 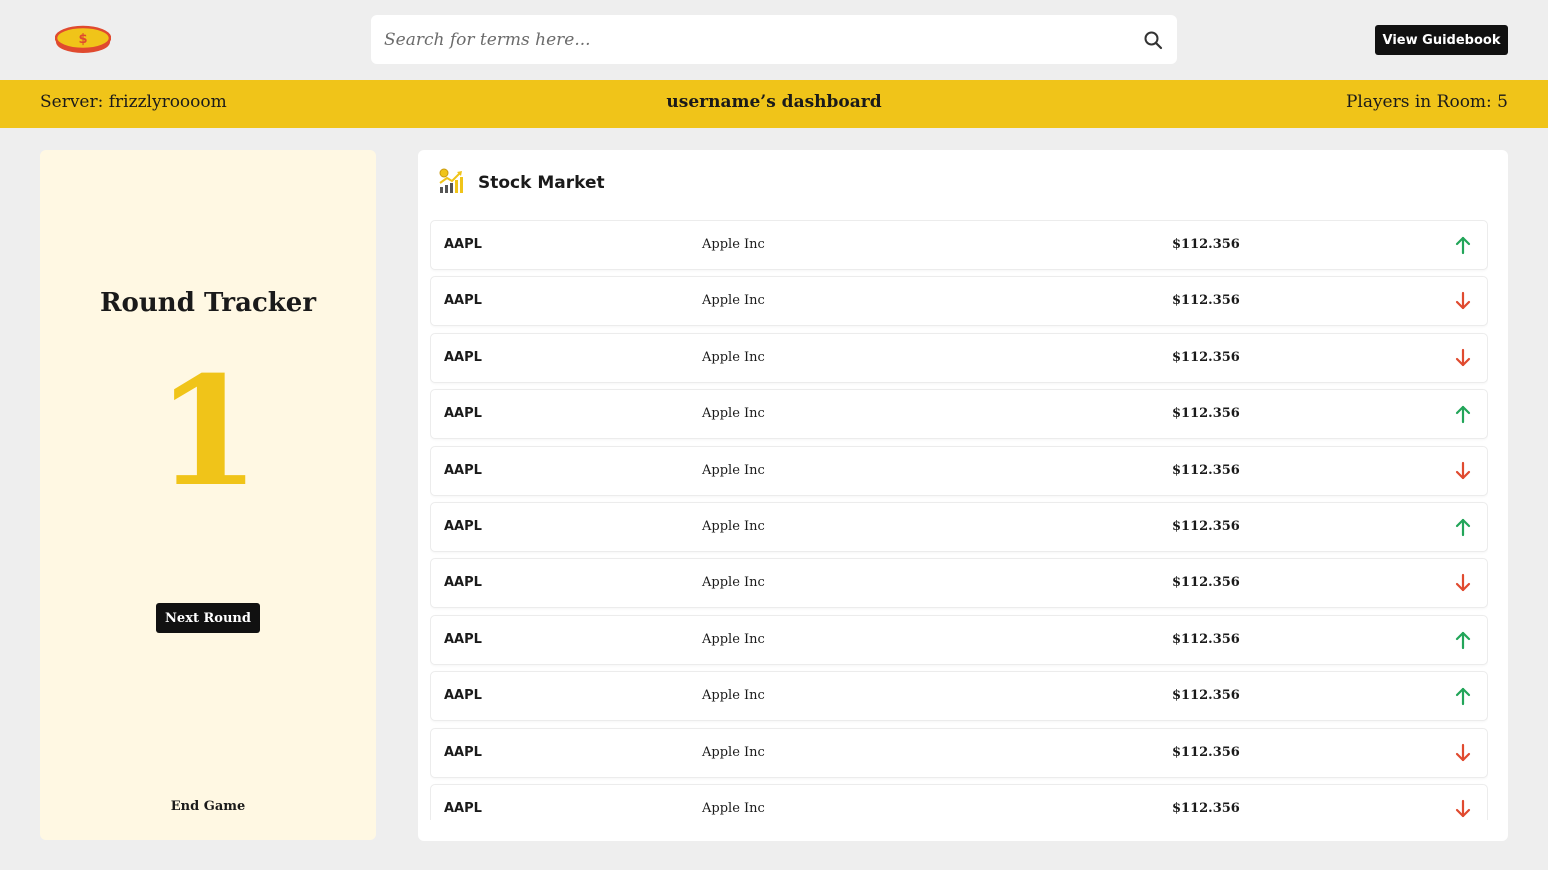 I want to click on stock-market-title: Stock Market, so click(x=541, y=183).